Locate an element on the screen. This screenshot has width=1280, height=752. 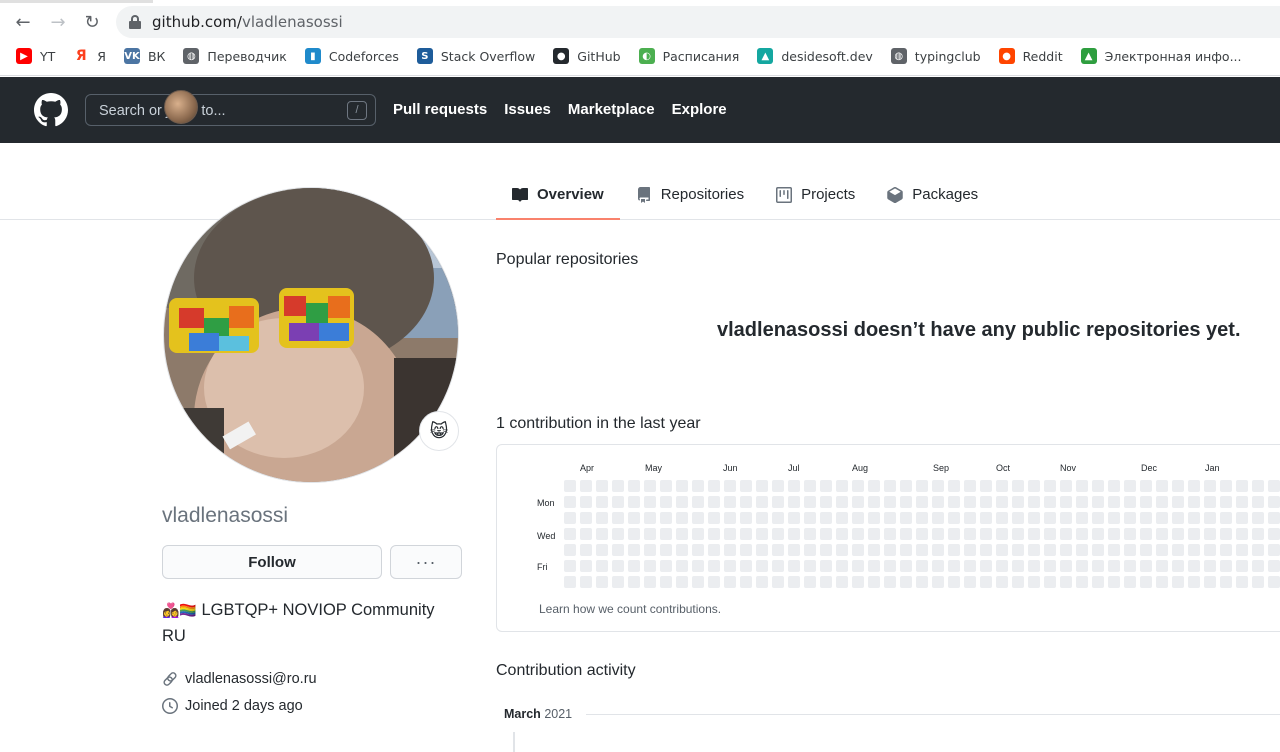
tab-packages: Packages is located at coordinates (932, 194).